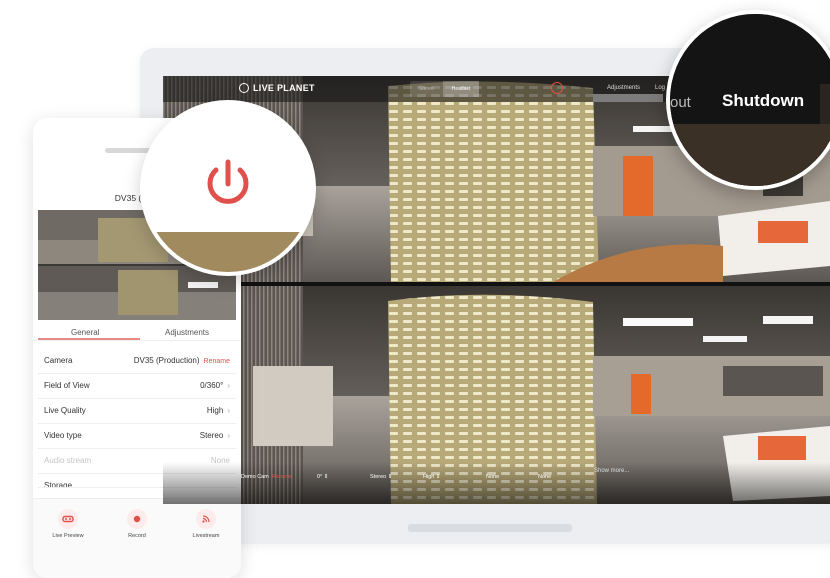 The image size is (830, 578). I want to click on livestream-icon, so click(206, 519).